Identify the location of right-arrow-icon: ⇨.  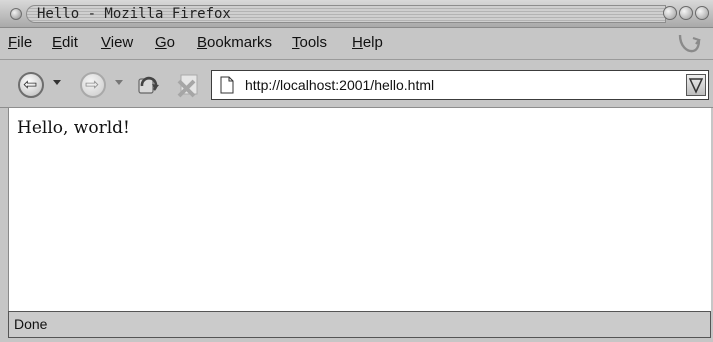
(92, 85).